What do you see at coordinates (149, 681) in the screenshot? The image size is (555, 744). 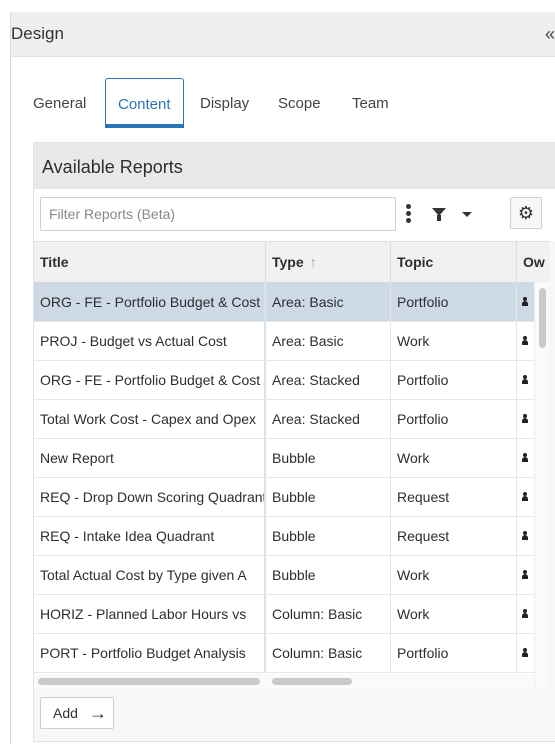 I see `horizontal-scroll-thumb-left` at bounding box center [149, 681].